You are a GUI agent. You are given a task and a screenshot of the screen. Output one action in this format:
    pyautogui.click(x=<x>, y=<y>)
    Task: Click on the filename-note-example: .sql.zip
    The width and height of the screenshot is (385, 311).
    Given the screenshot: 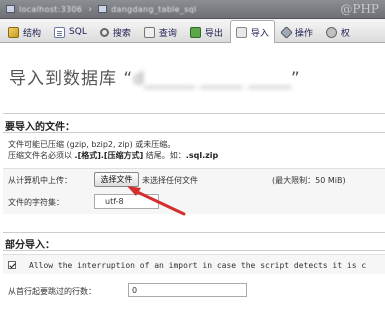 What is the action you would take?
    pyautogui.click(x=202, y=155)
    